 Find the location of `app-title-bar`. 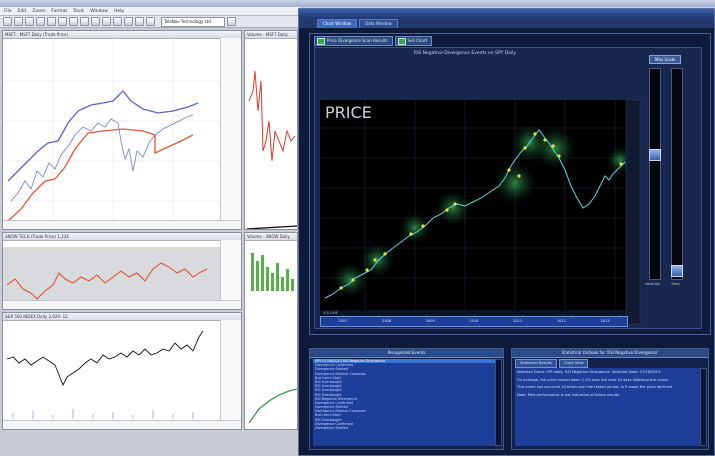

app-title-bar is located at coordinates (357, 3).